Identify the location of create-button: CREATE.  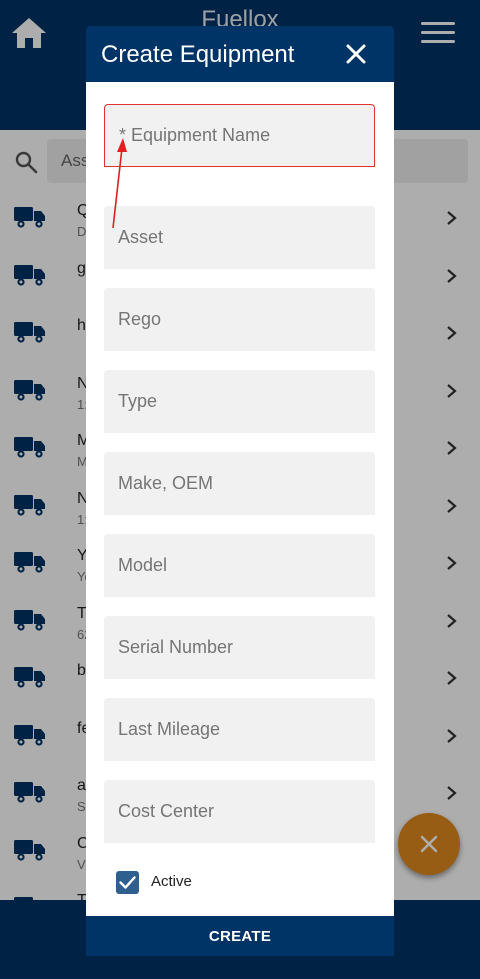
(240, 936).